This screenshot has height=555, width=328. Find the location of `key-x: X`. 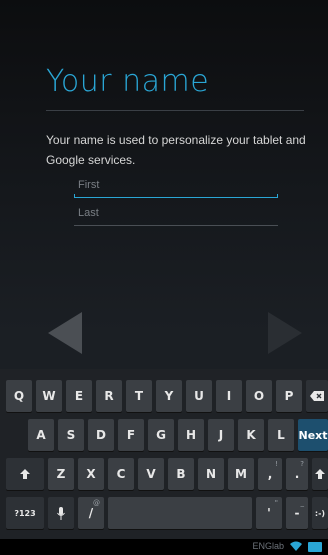

key-x: X is located at coordinates (91, 474).